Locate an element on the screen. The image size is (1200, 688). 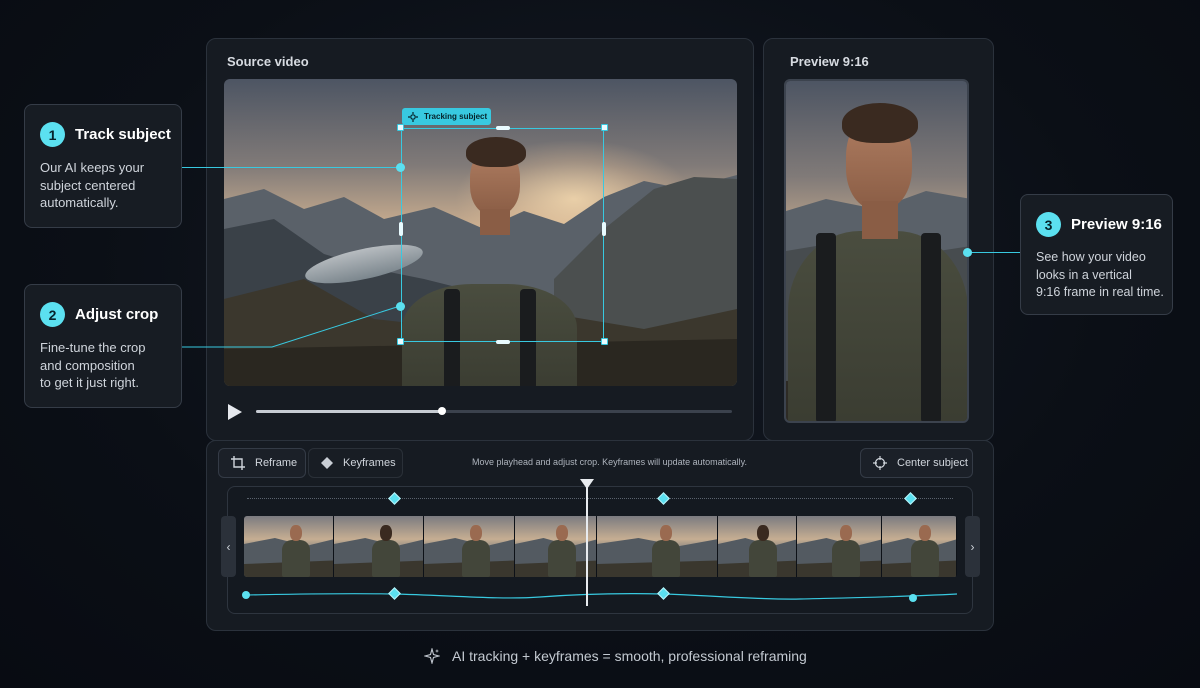
timeline-next-button: › is located at coordinates (972, 546).